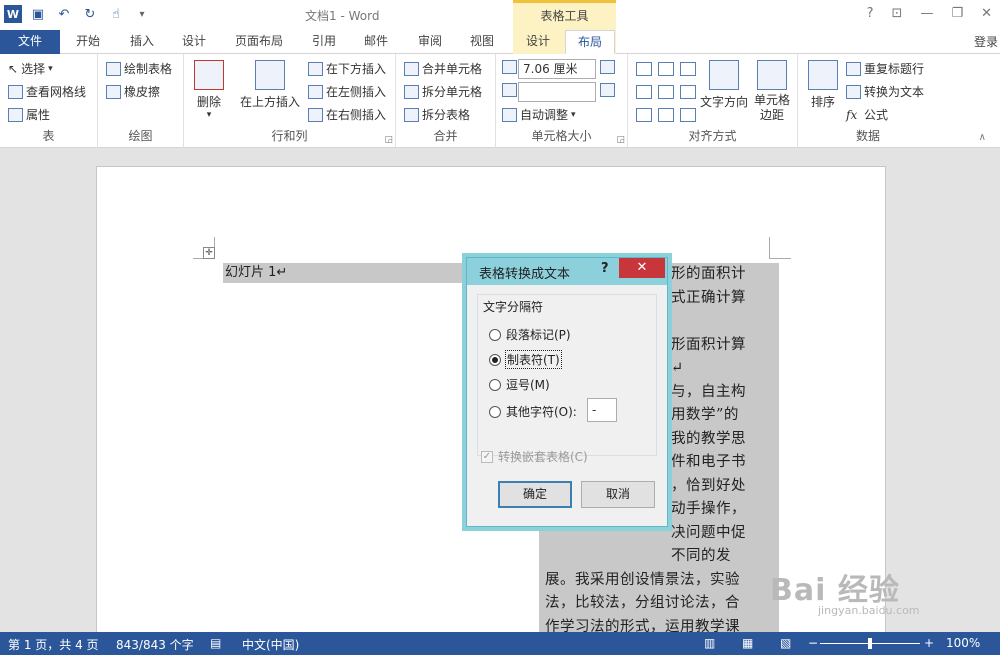 The image size is (1000, 655). What do you see at coordinates (772, 91) in the screenshot?
I see `cell-margins-button: 单元格边距` at bounding box center [772, 91].